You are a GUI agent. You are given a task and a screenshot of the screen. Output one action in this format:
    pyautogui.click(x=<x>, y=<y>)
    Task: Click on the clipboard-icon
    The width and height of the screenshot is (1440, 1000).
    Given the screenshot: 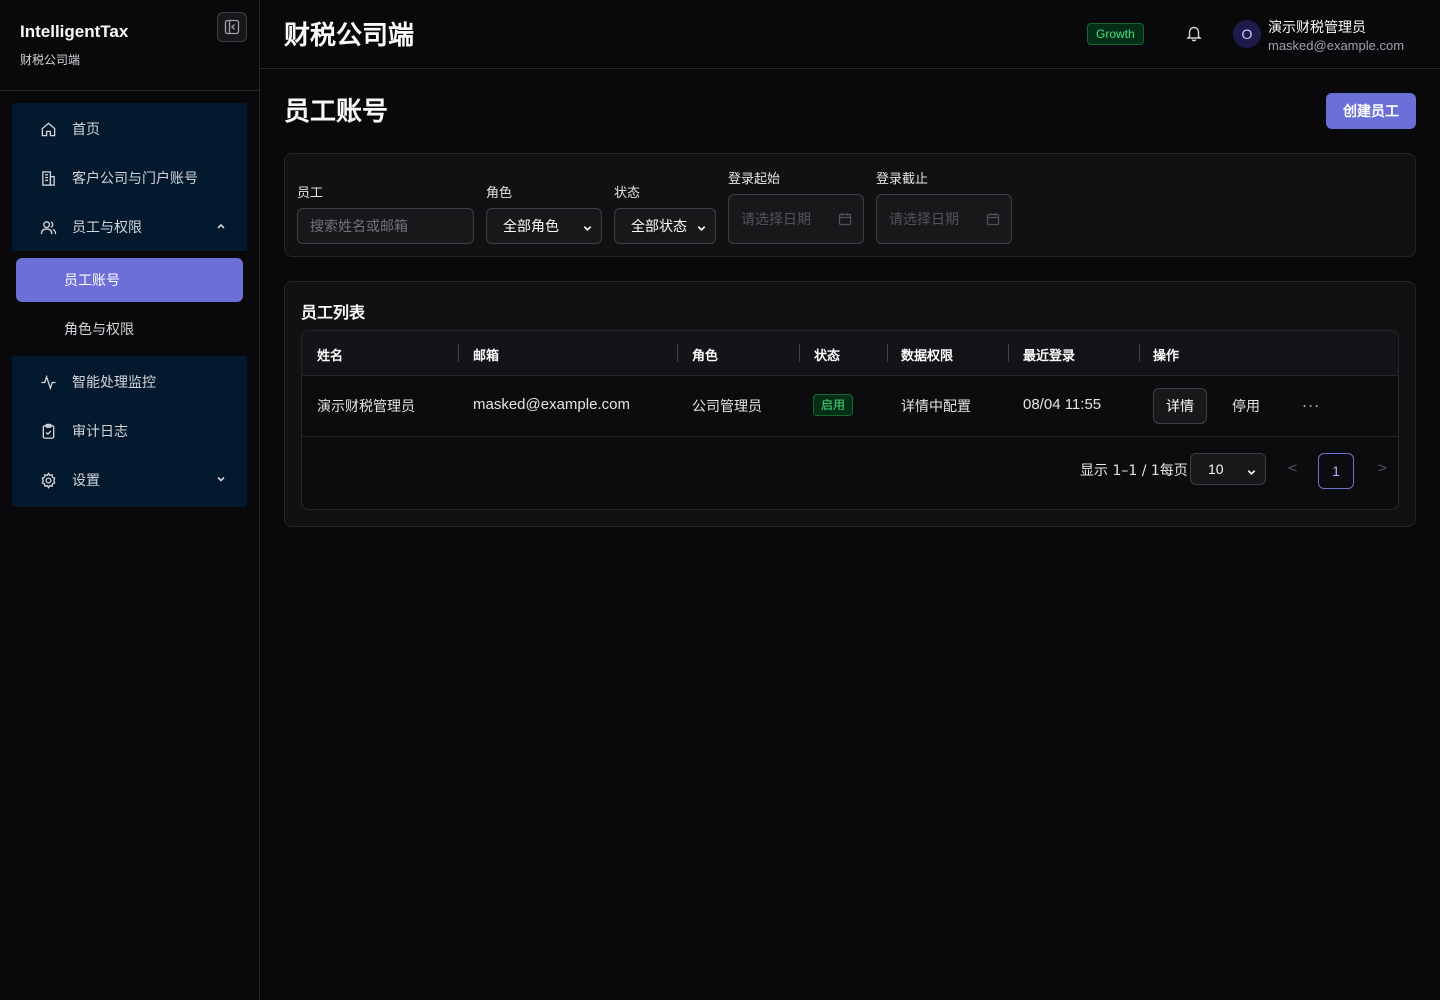 What is the action you would take?
    pyautogui.click(x=48, y=431)
    